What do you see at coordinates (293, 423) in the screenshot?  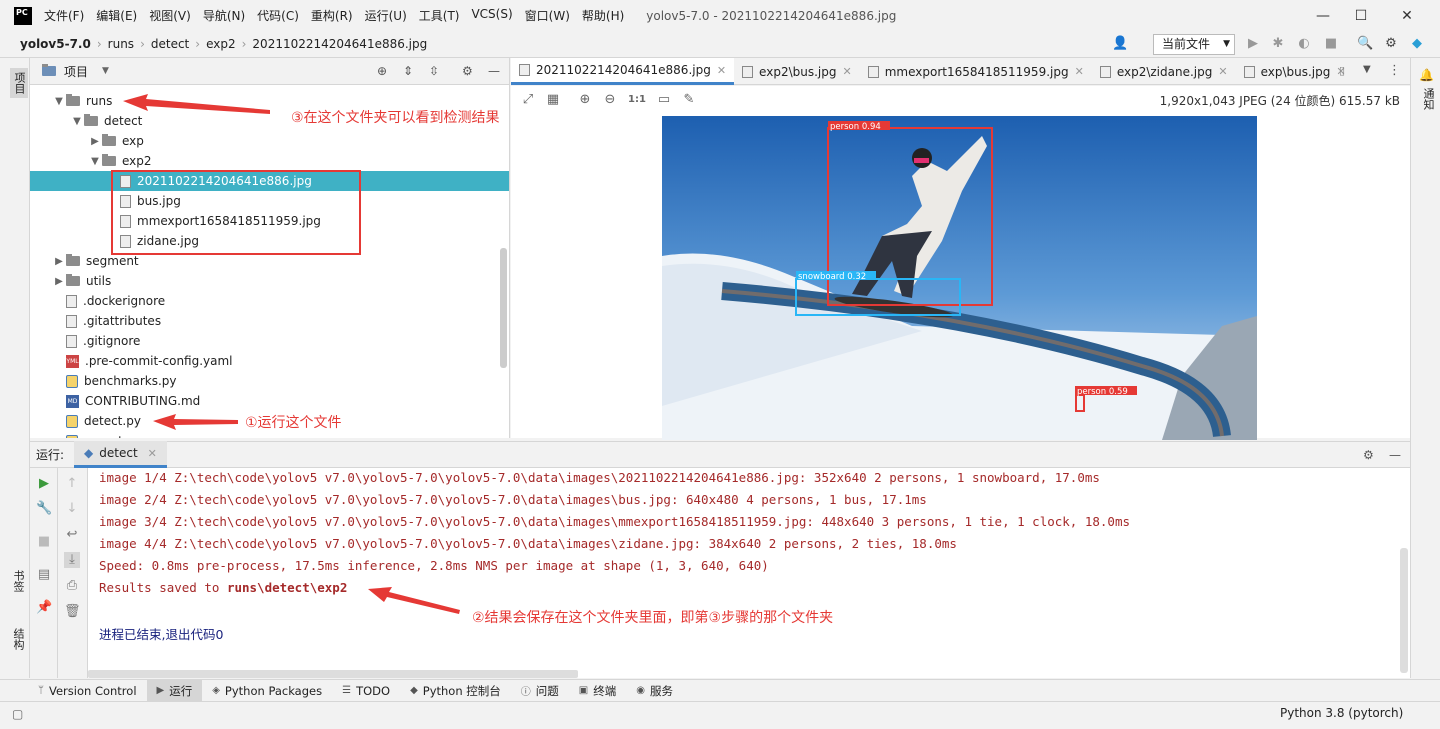 I see `annotation-step1: ①运行这个文件` at bounding box center [293, 423].